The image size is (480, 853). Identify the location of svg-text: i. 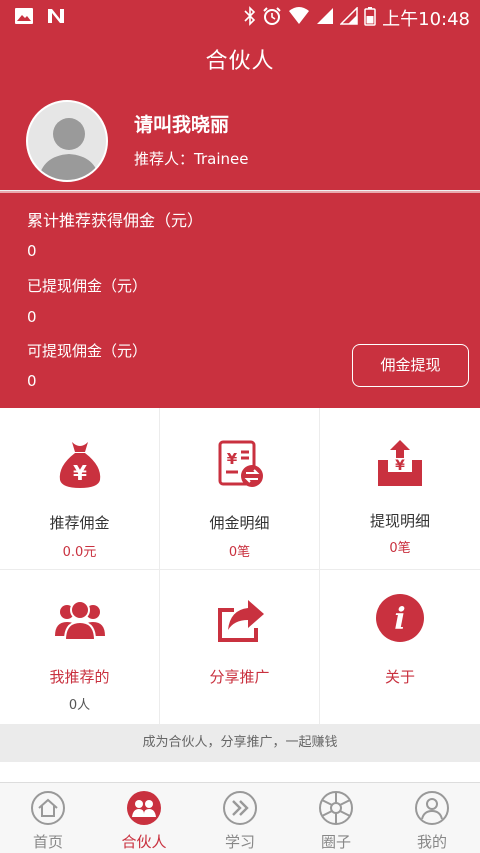
(399, 619).